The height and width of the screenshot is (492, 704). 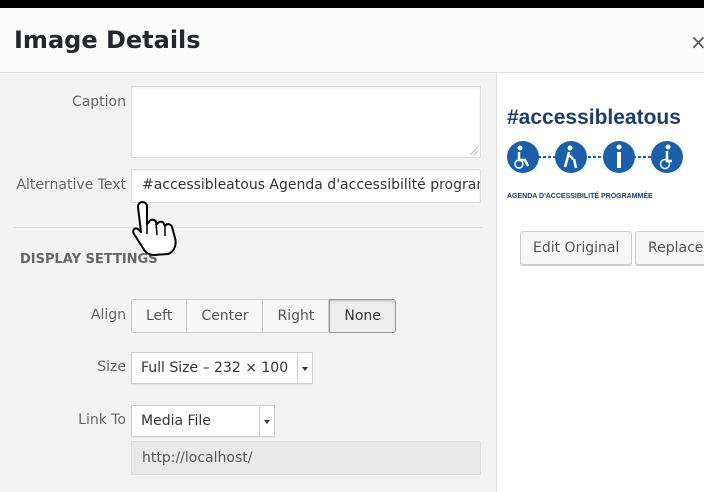 What do you see at coordinates (159, 316) in the screenshot?
I see `align-left-button: Left` at bounding box center [159, 316].